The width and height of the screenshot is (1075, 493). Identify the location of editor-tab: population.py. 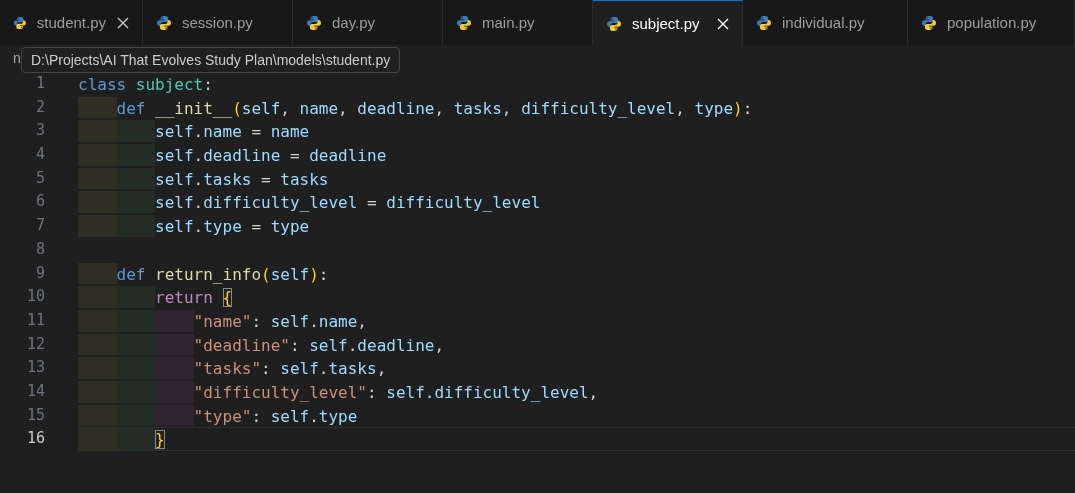
(991, 22).